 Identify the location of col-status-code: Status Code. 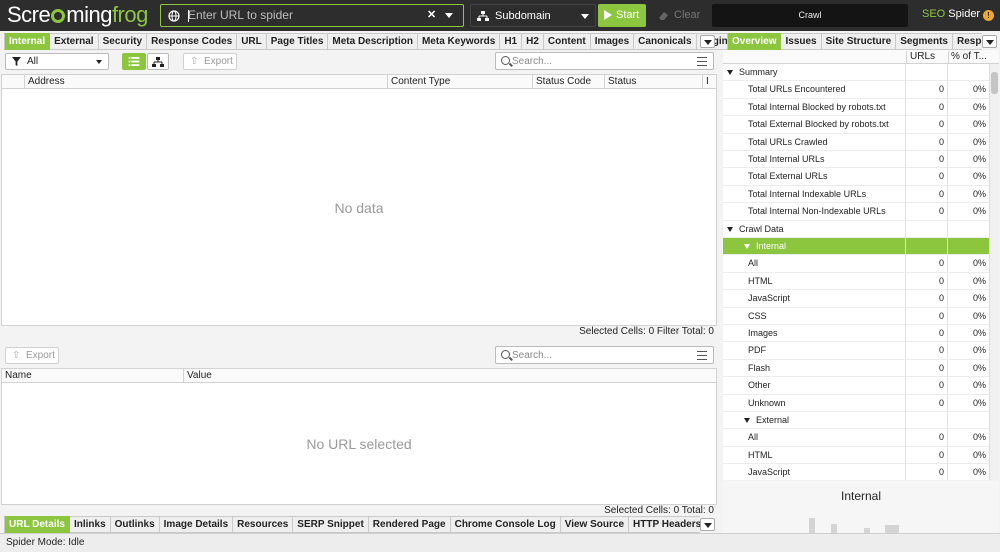
(568, 82).